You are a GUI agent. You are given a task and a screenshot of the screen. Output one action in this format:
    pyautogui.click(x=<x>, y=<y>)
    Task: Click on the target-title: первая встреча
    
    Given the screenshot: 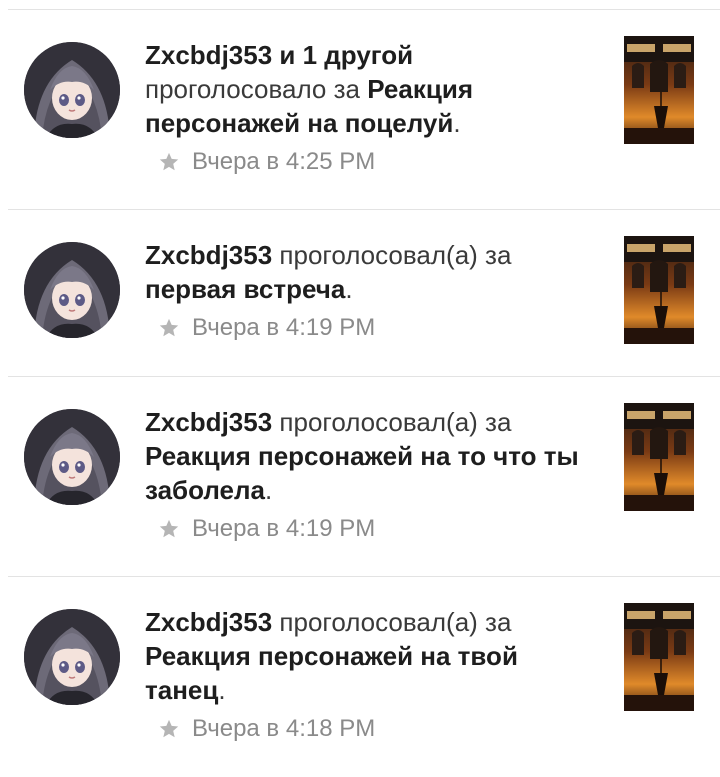 What is the action you would take?
    pyautogui.click(x=245, y=289)
    